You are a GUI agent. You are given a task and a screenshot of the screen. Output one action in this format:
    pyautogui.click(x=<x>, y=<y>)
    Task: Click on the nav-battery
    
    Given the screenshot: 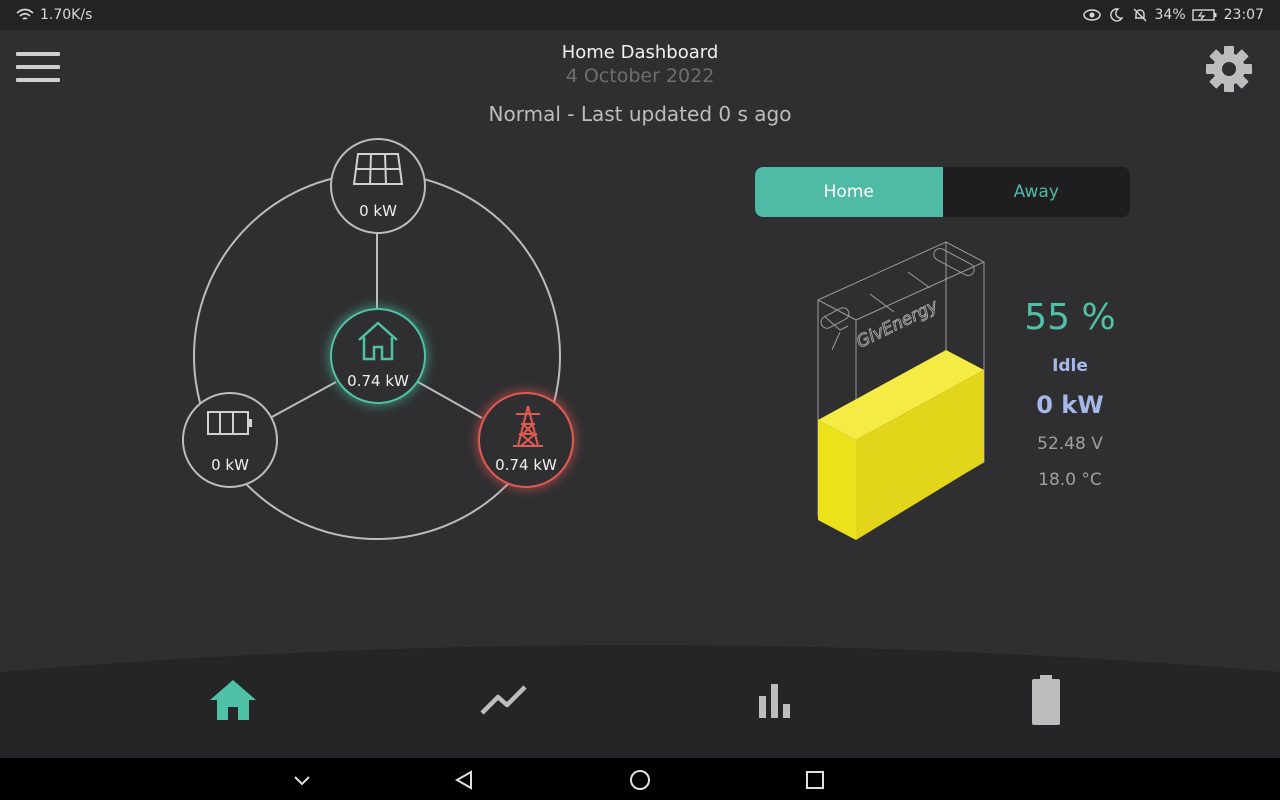 What is the action you would take?
    pyautogui.click(x=1046, y=700)
    